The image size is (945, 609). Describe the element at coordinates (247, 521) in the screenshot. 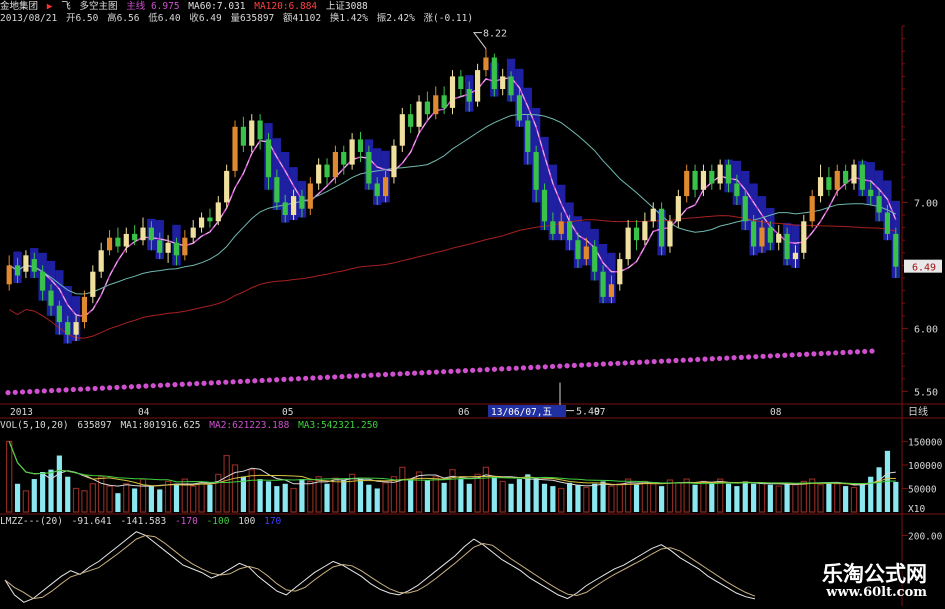

I see `lmzz-l3: 100` at that location.